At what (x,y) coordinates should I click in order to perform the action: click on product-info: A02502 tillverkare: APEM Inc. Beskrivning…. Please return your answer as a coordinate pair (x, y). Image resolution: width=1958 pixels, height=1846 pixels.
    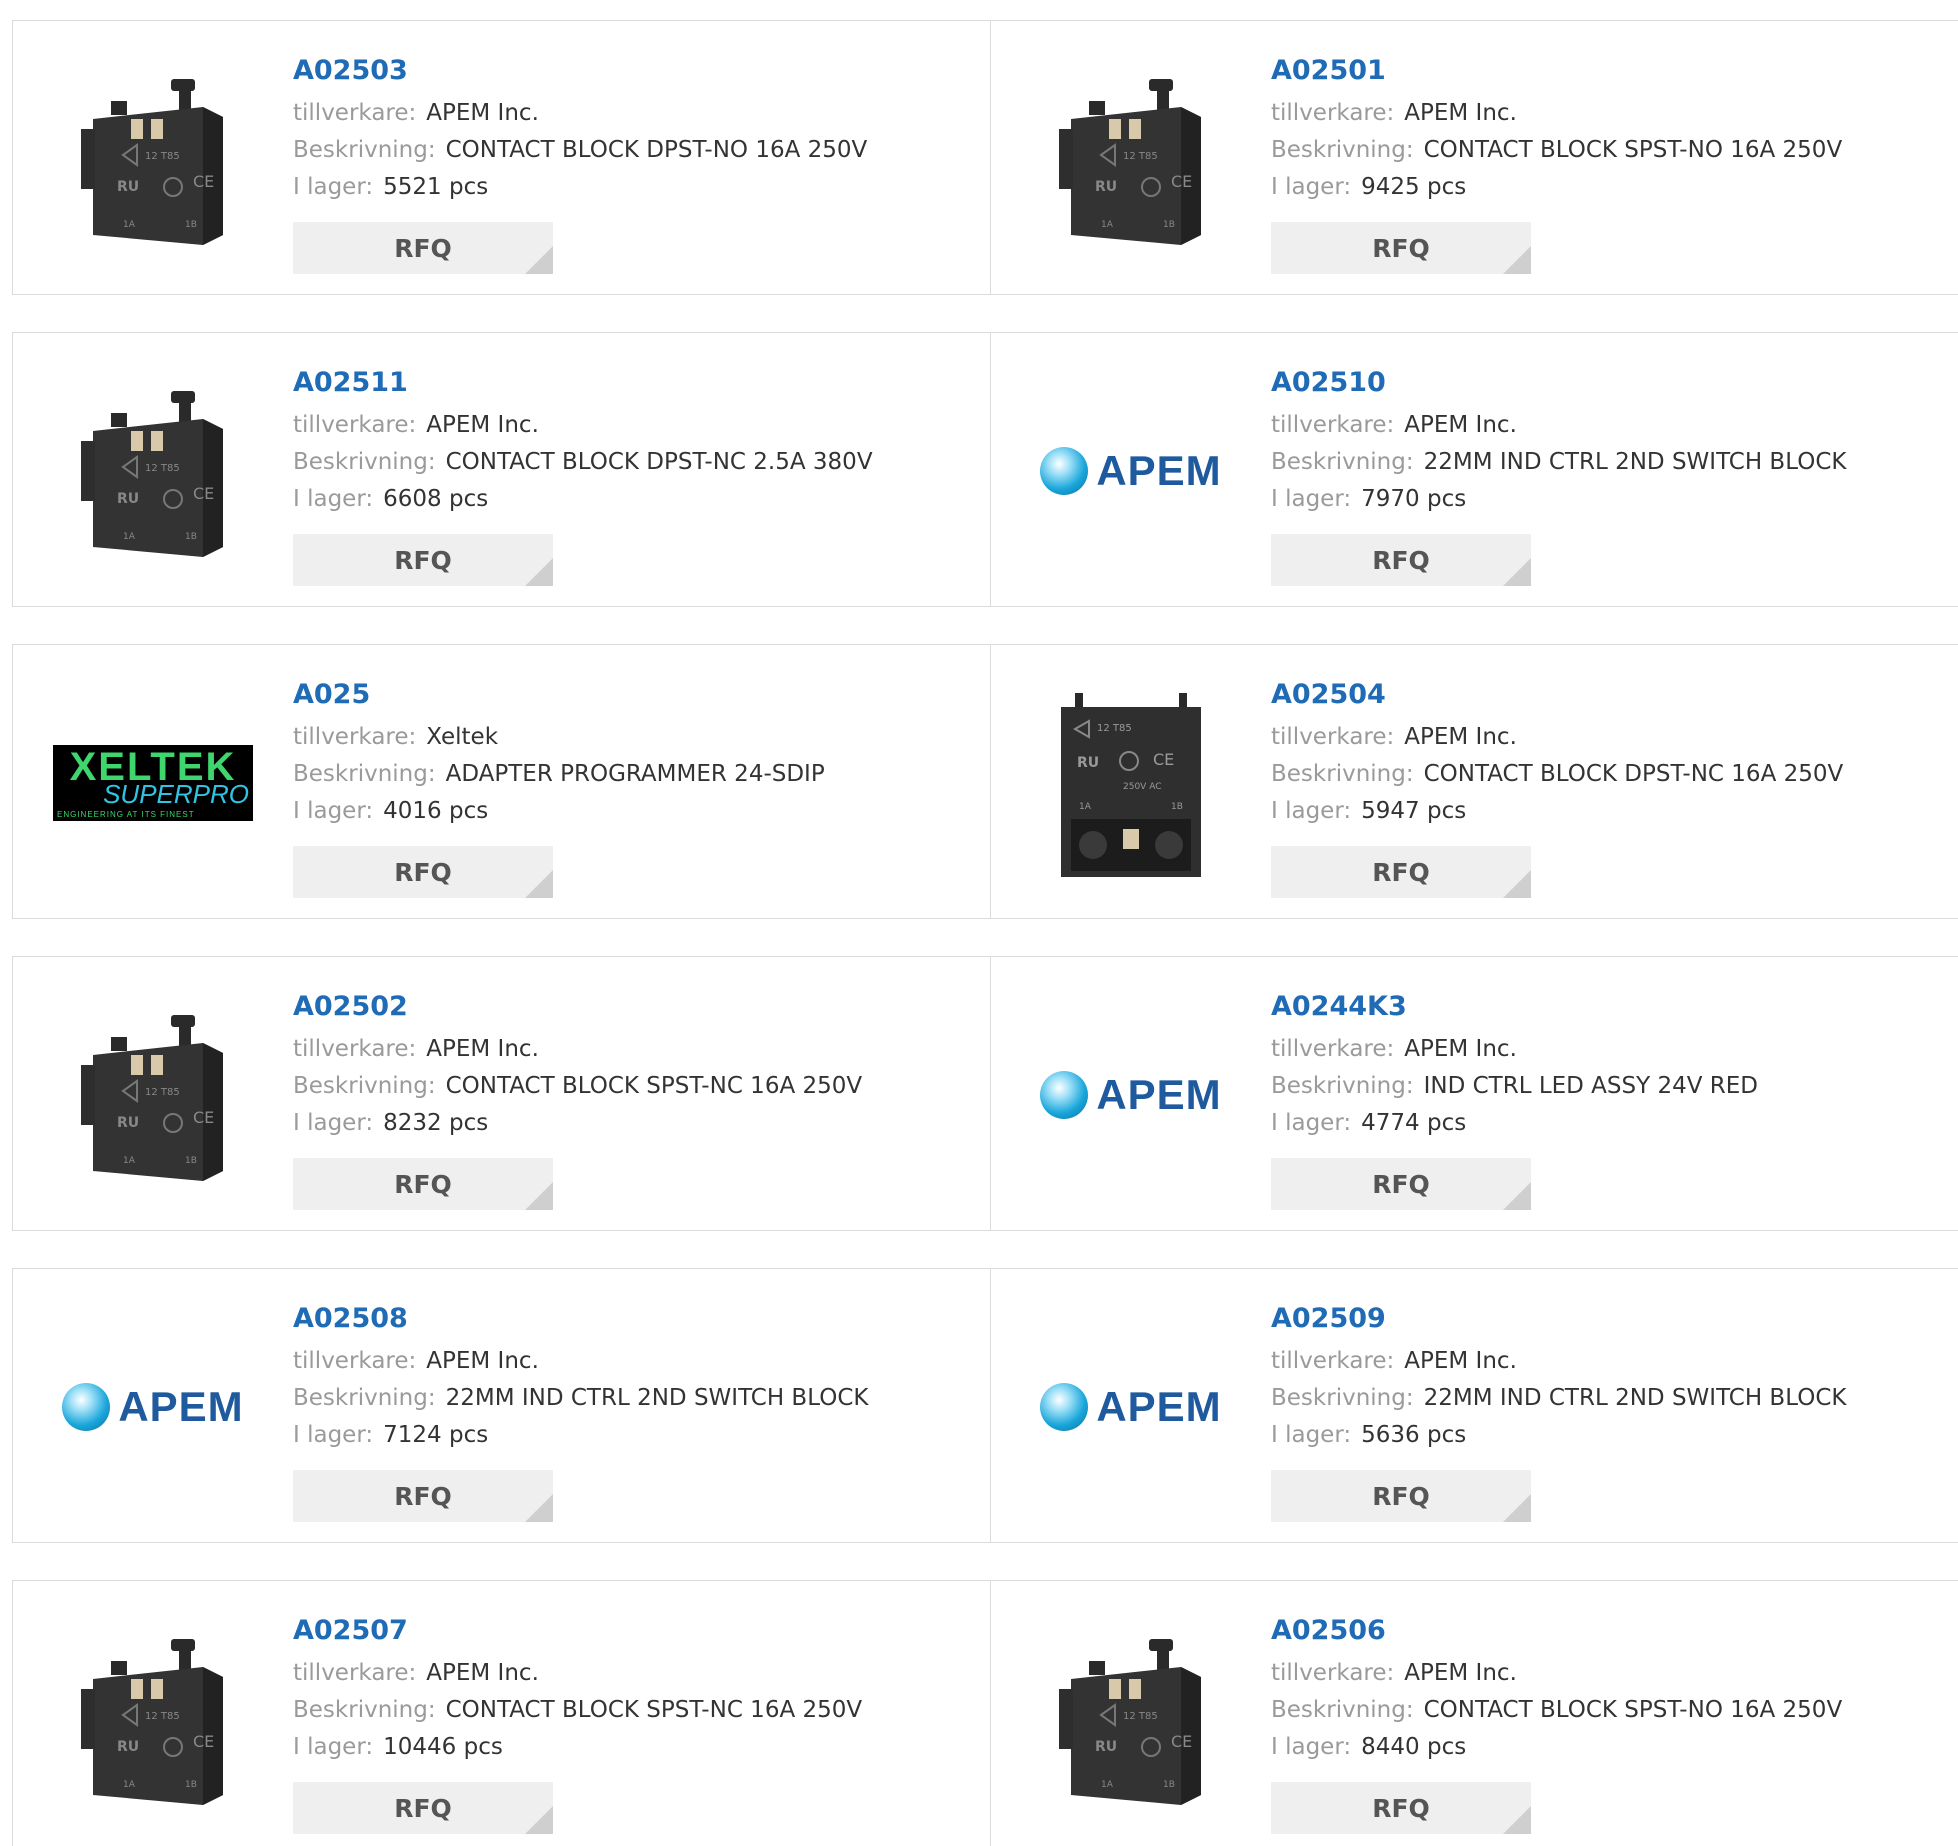
    Looking at the image, I should click on (577, 1064).